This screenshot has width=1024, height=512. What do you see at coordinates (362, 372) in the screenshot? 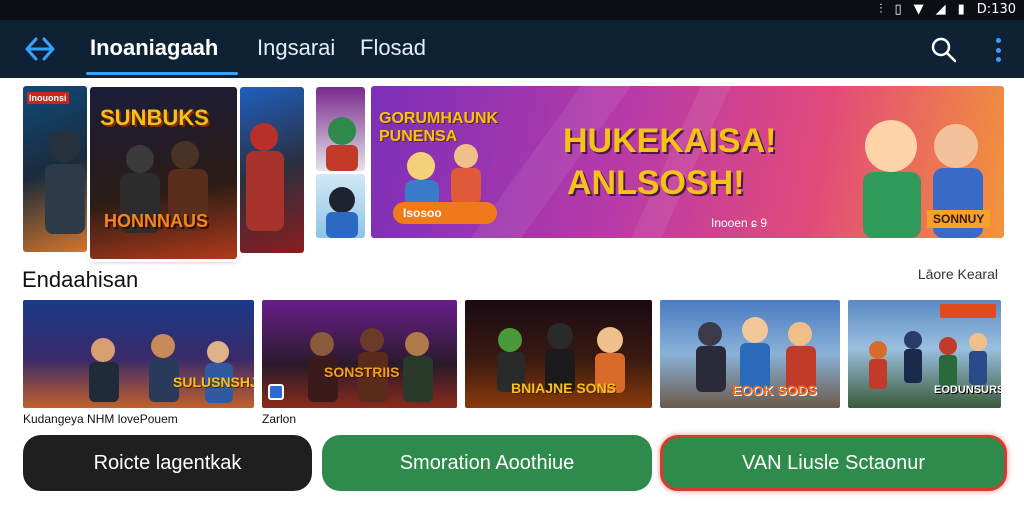
I see `thumbnail-overlay-text: SONSTRIIS` at bounding box center [362, 372].